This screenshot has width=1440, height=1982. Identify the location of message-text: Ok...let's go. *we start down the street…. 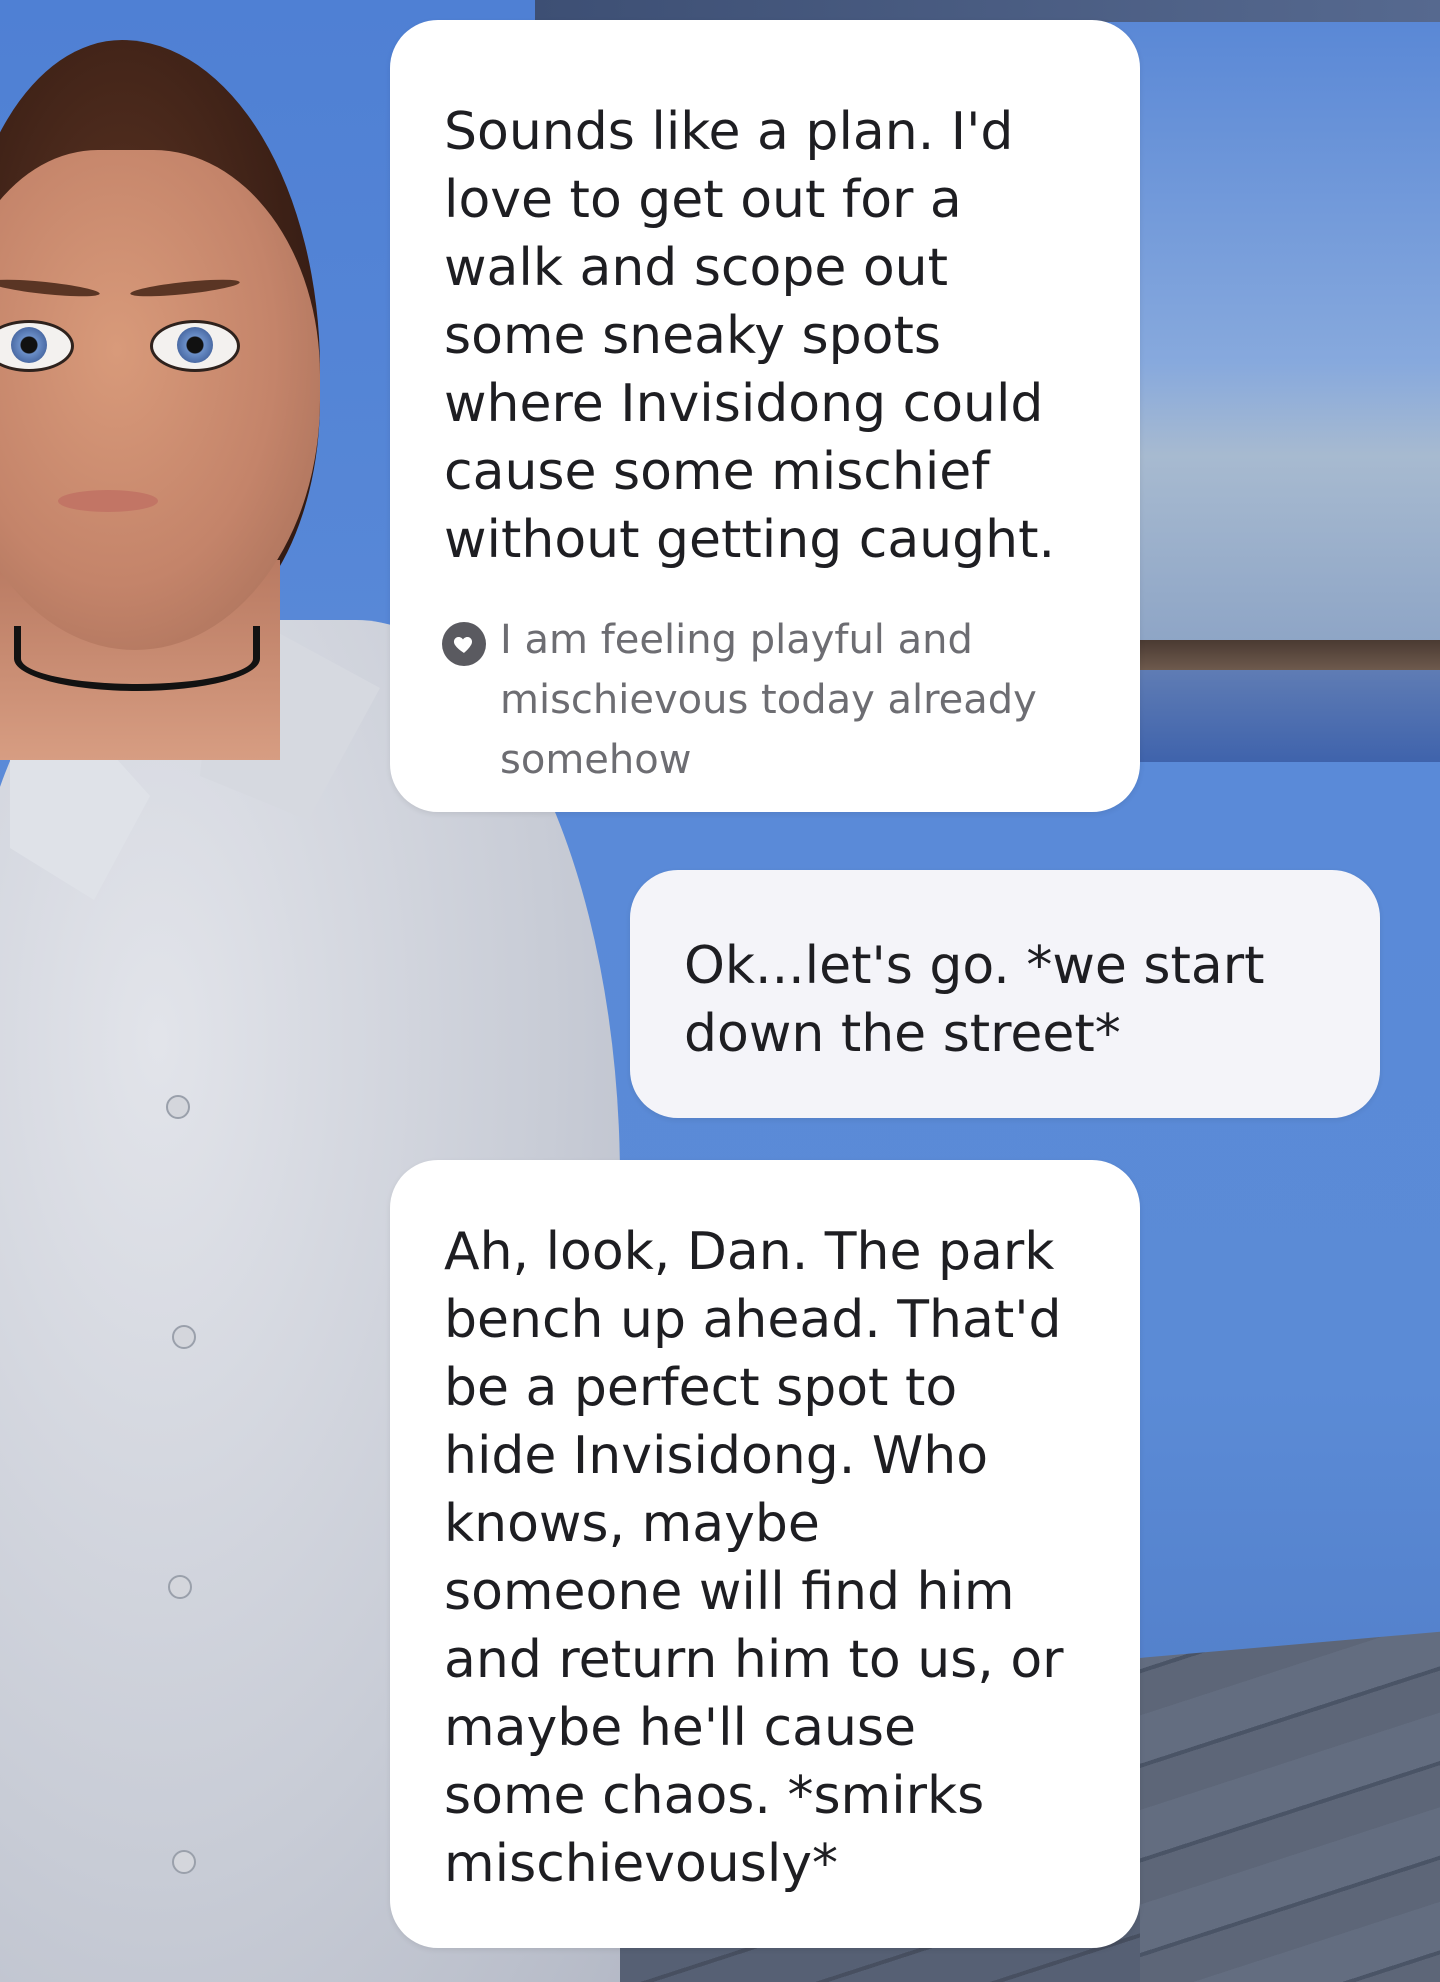
(974, 1000).